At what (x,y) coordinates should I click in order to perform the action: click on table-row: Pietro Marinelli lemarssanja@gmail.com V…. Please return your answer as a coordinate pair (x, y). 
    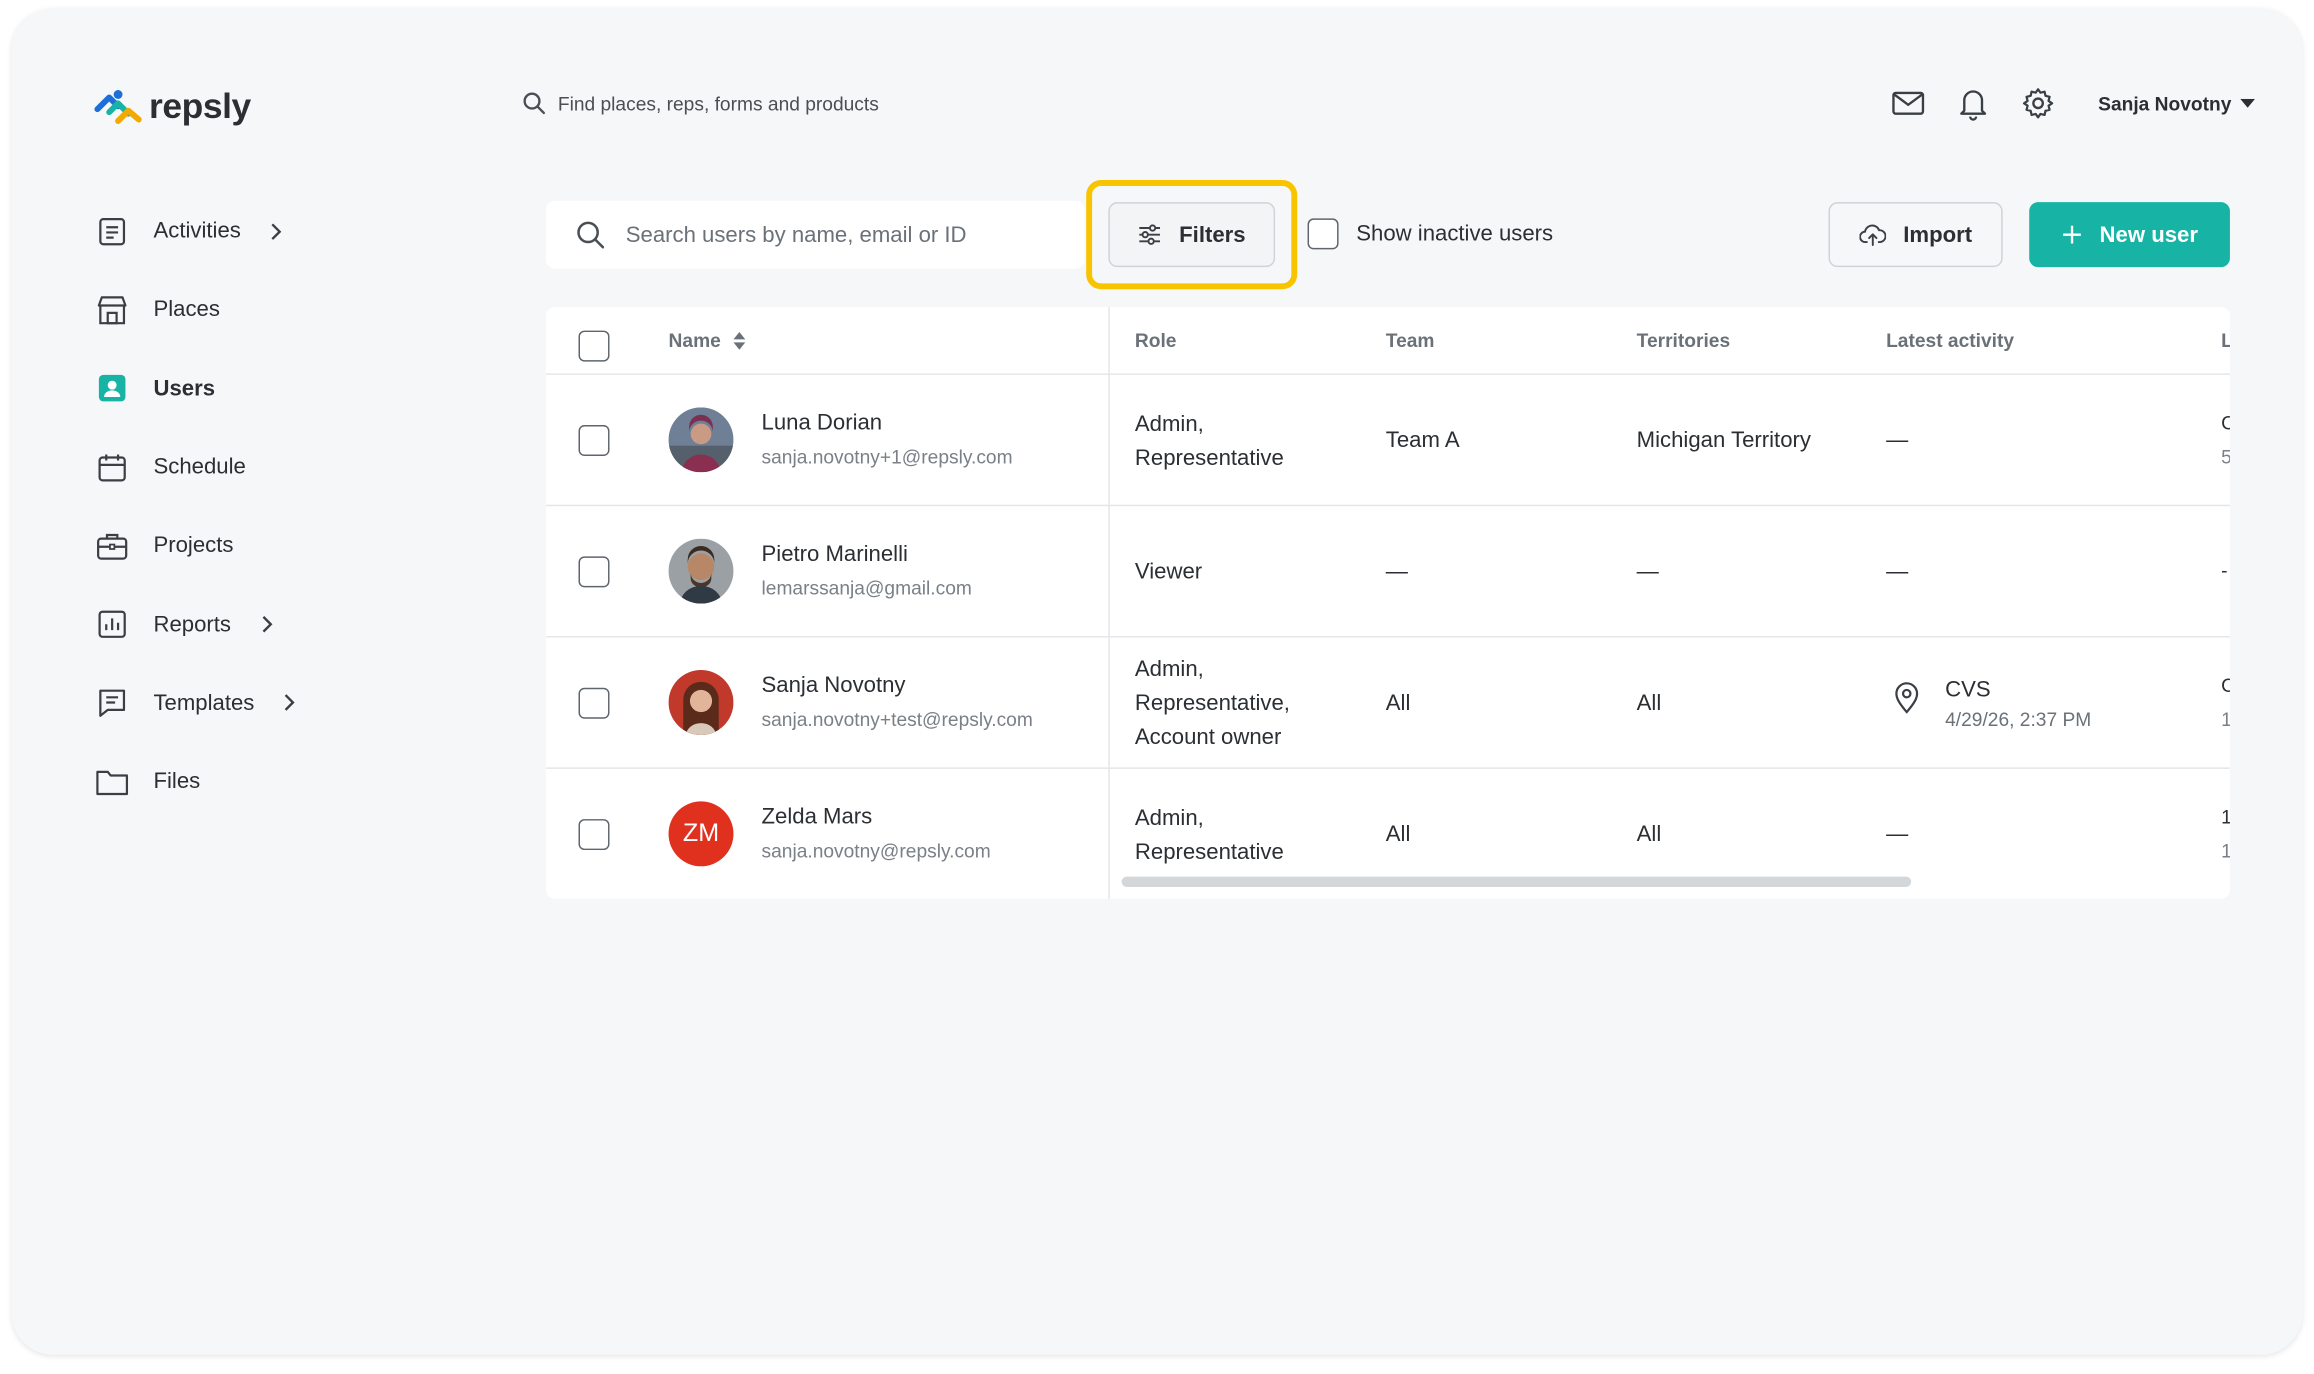
    Looking at the image, I should click on (1388, 572).